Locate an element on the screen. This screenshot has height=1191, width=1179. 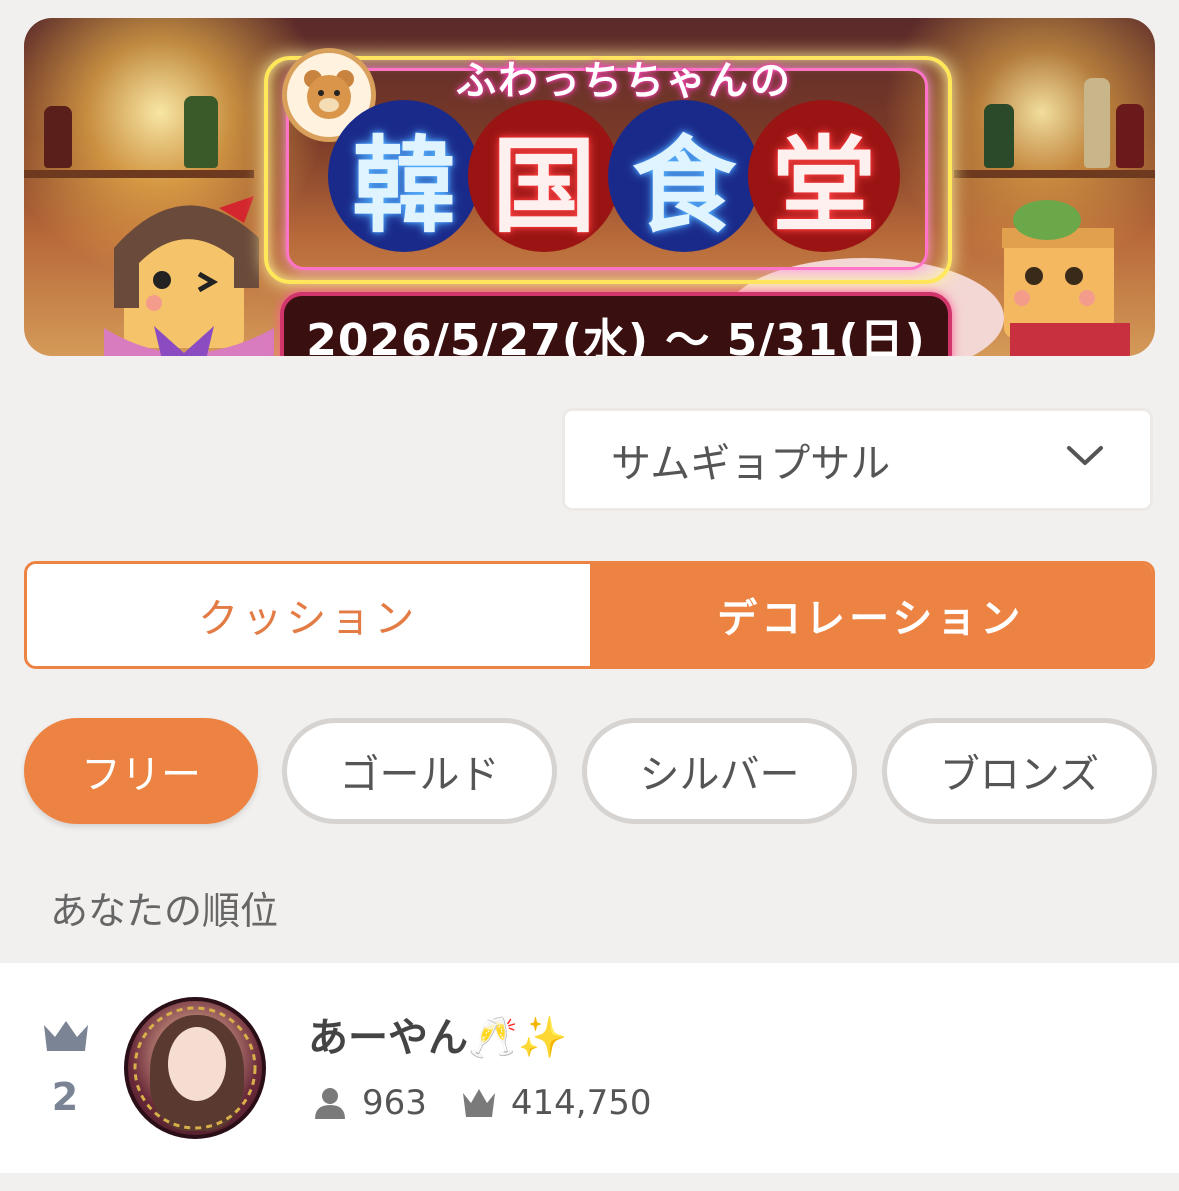
menu-select-value: サムギョプサル is located at coordinates (751, 463).